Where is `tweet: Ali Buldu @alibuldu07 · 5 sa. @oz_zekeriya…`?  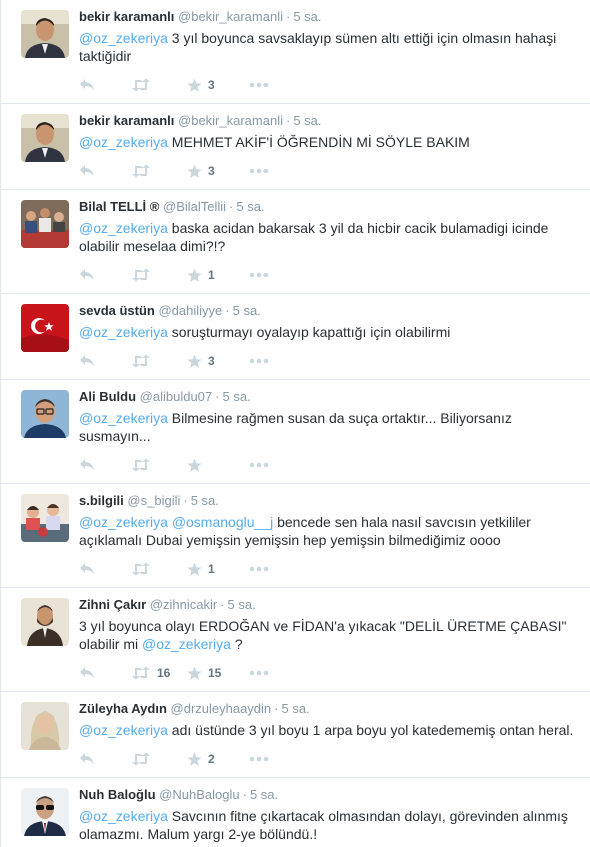
tweet: Ali Buldu @alibuldu07 · 5 sa. @oz_zekeriya… is located at coordinates (295, 432).